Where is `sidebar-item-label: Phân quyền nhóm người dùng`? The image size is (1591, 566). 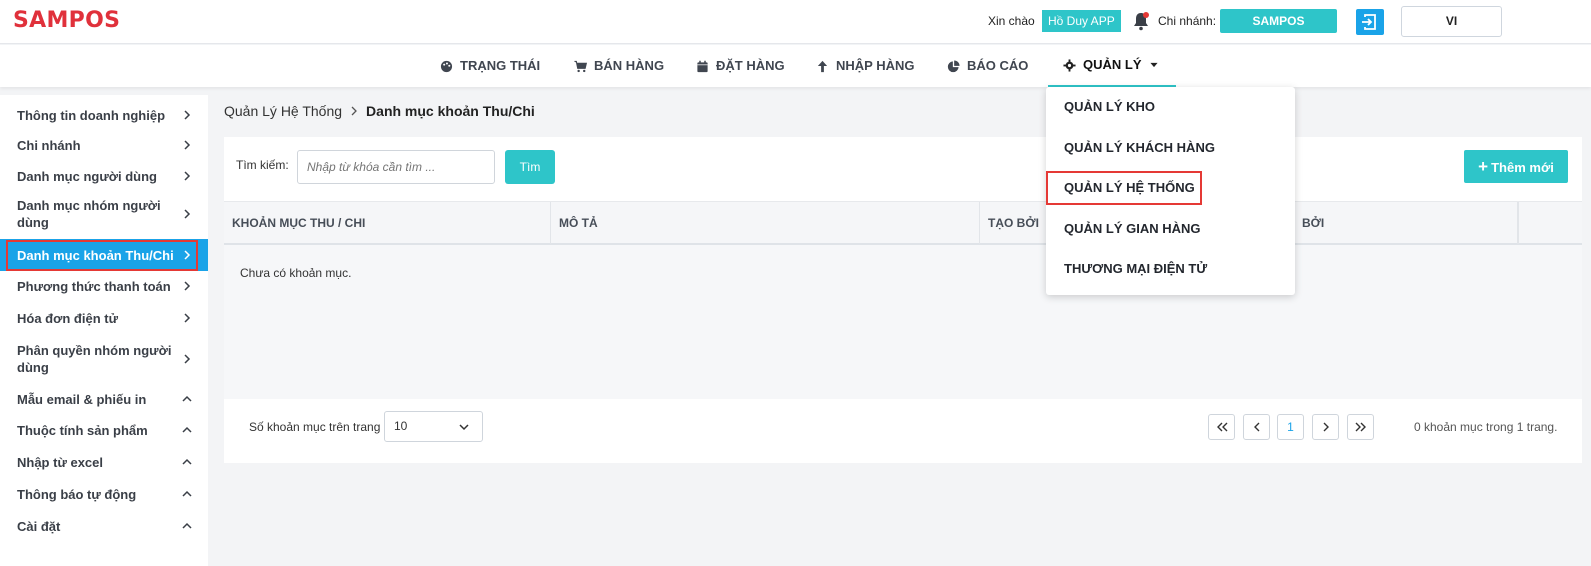
sidebar-item-label: Phân quyền nhóm người dùng is located at coordinates (94, 359).